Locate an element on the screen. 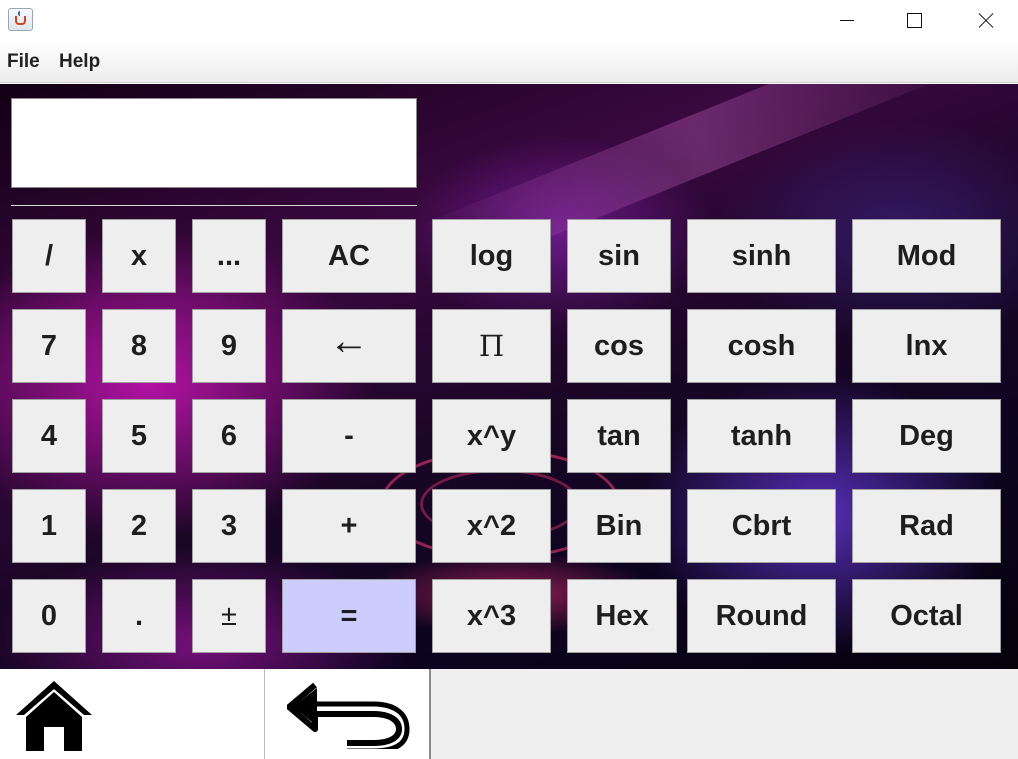 The image size is (1018, 759). octal-button: Octal is located at coordinates (926, 616).